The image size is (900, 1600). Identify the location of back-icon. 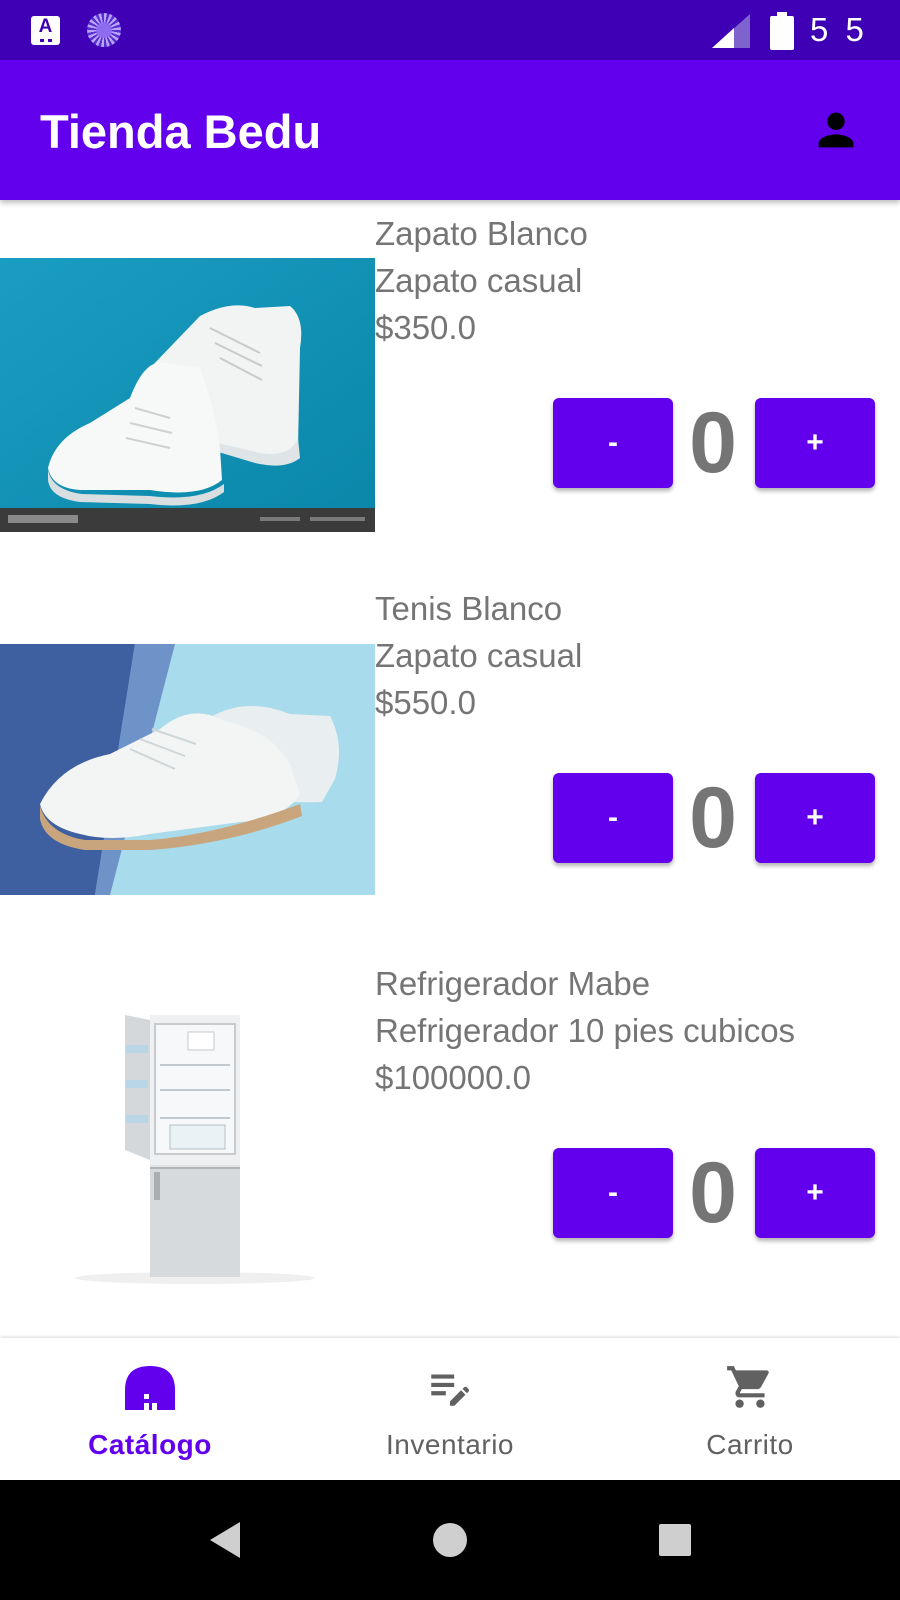
(226, 1540).